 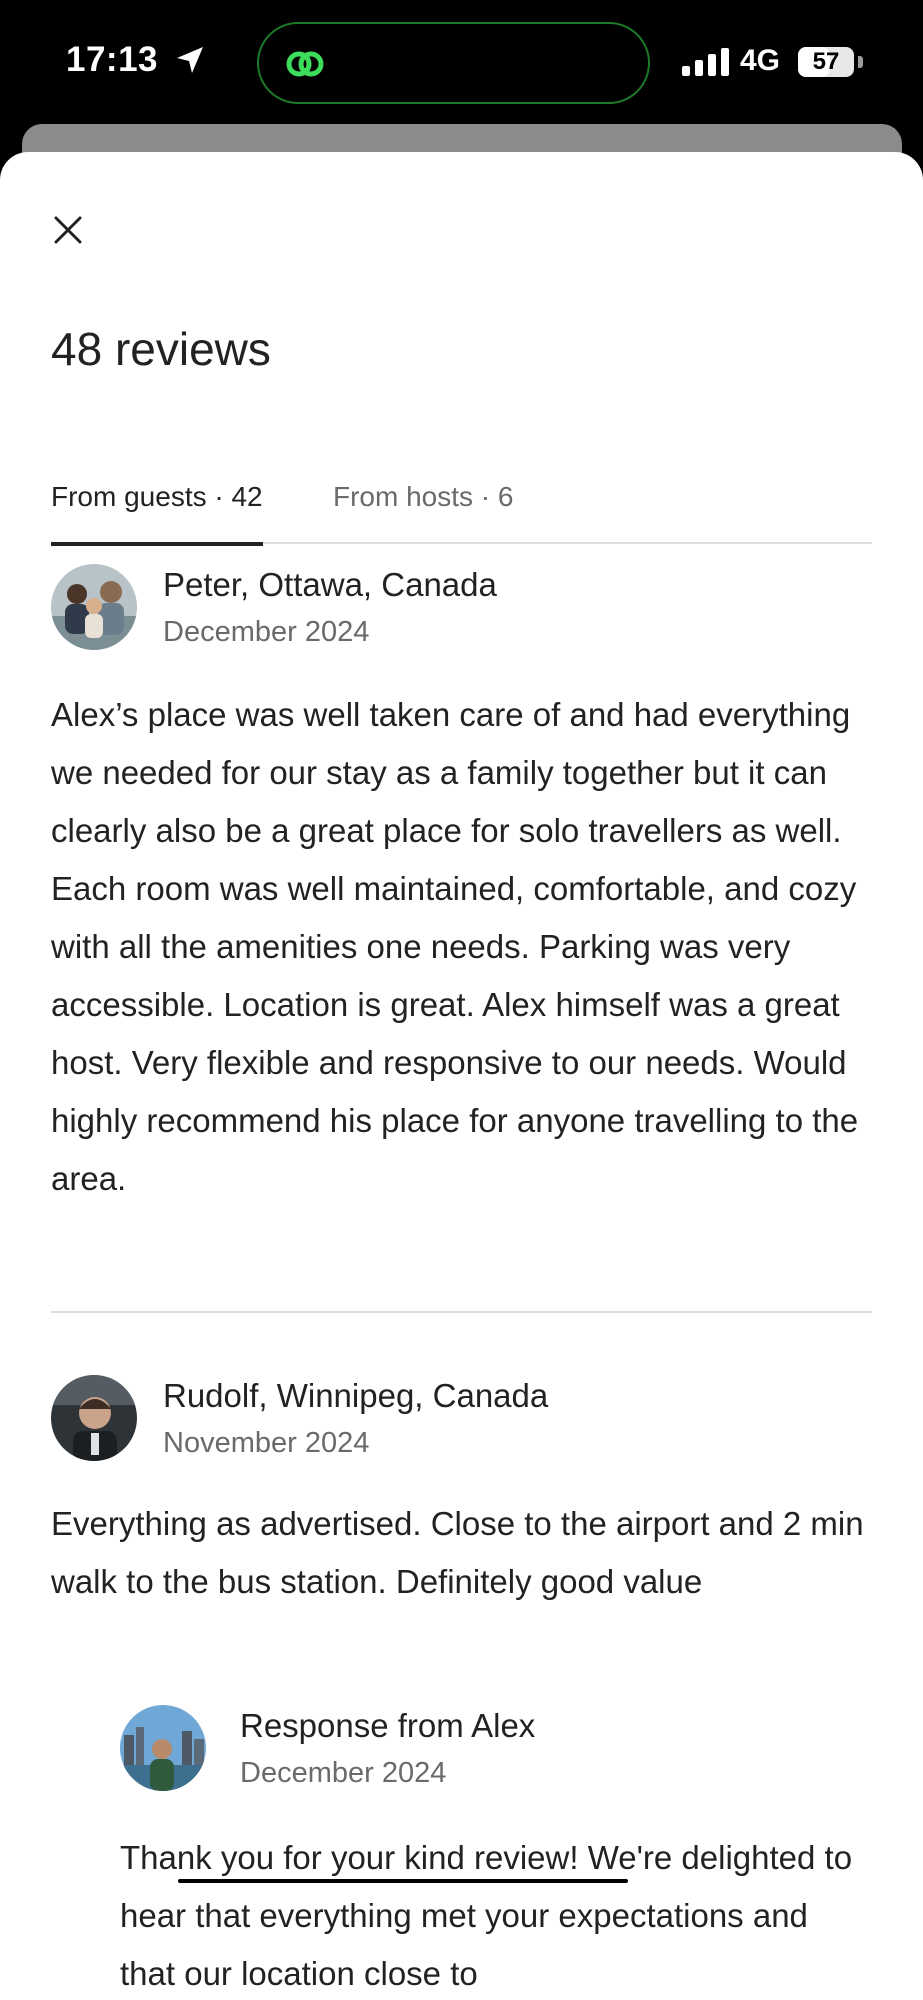 What do you see at coordinates (161, 349) in the screenshot?
I see `page-title: 48 reviews` at bounding box center [161, 349].